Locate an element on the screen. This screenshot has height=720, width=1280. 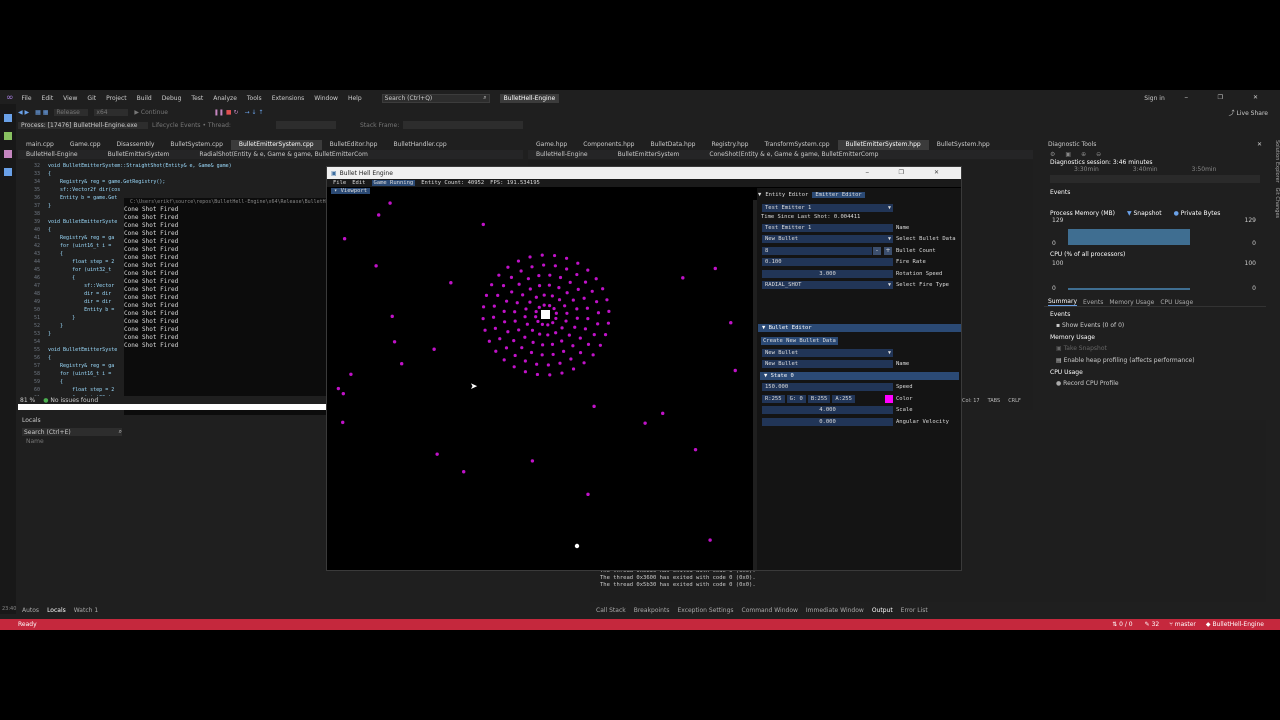
fire-rate-input: 0.100 is located at coordinates (827, 262).